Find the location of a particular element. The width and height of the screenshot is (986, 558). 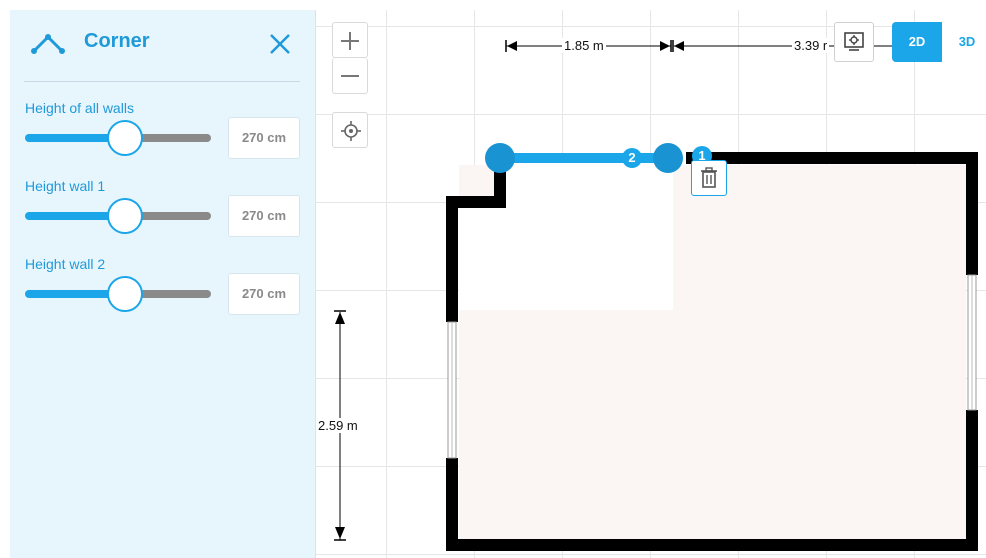

corner-handle-selected is located at coordinates (668, 158).